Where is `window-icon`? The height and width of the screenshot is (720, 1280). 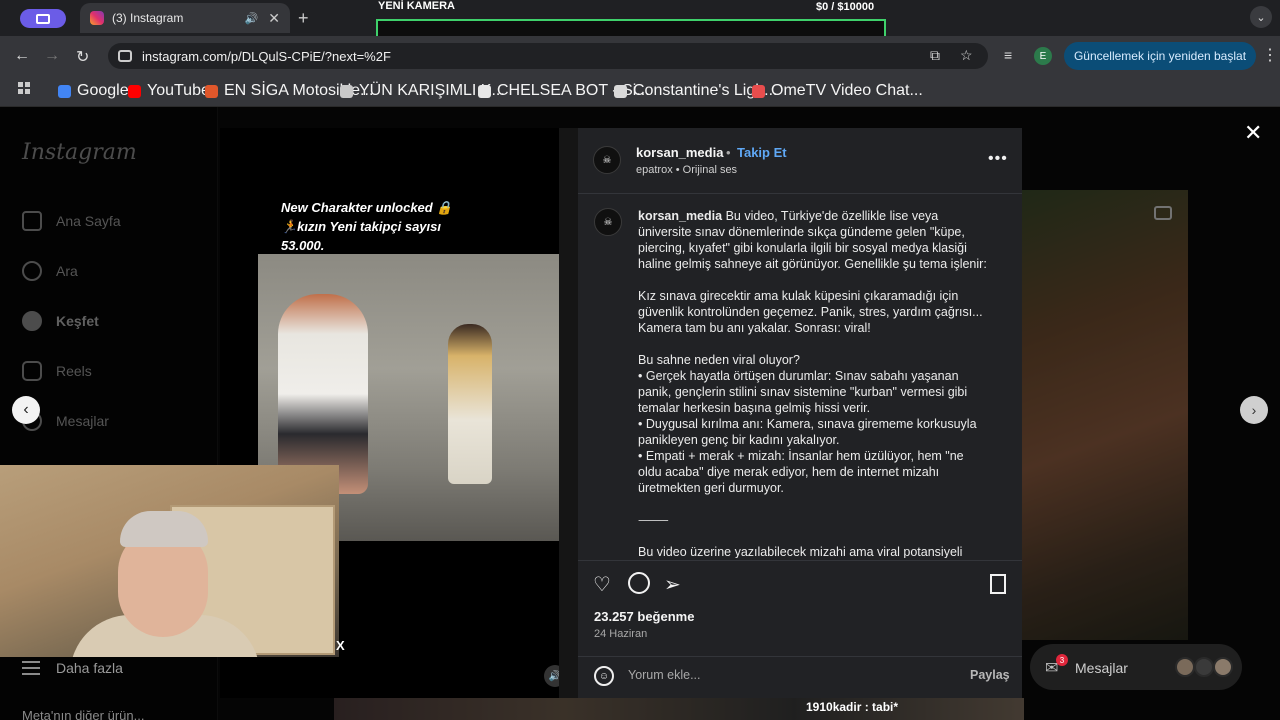 window-icon is located at coordinates (43, 18).